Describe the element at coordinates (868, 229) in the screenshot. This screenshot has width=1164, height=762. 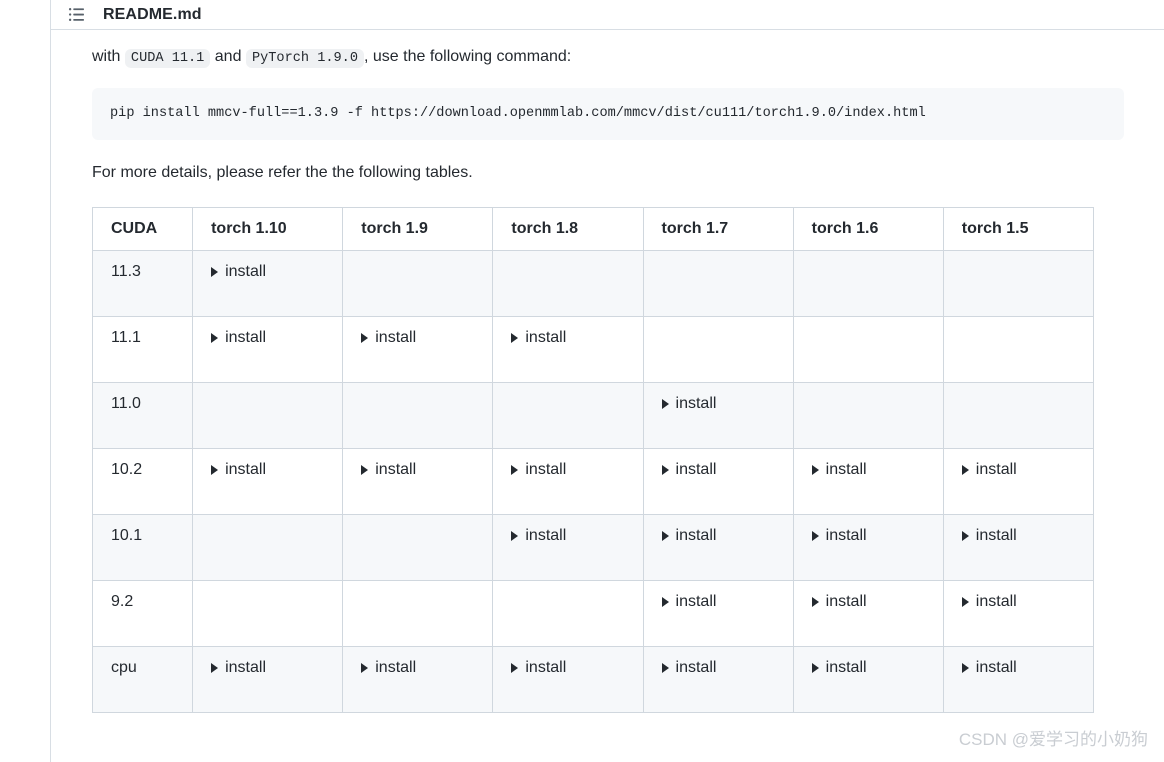
I see `column-header-torch-16: torch 1.6` at that location.